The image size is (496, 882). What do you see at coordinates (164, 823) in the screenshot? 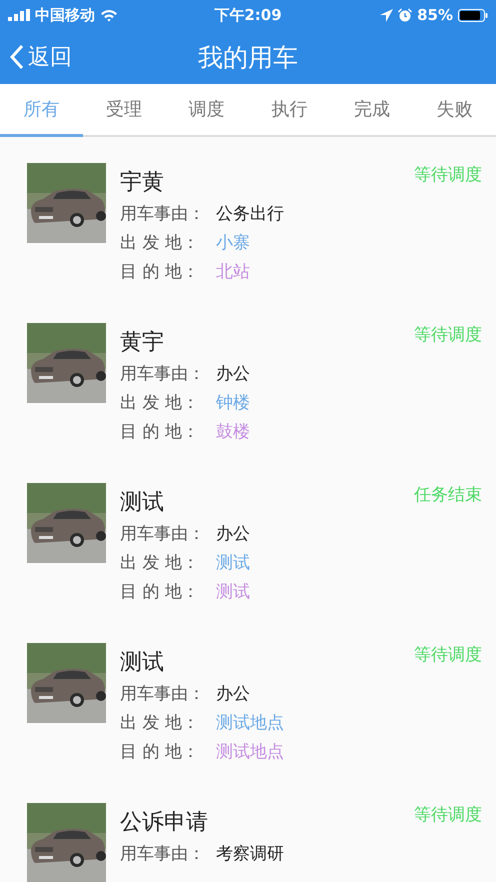
I see `request-title: 公诉申请` at bounding box center [164, 823].